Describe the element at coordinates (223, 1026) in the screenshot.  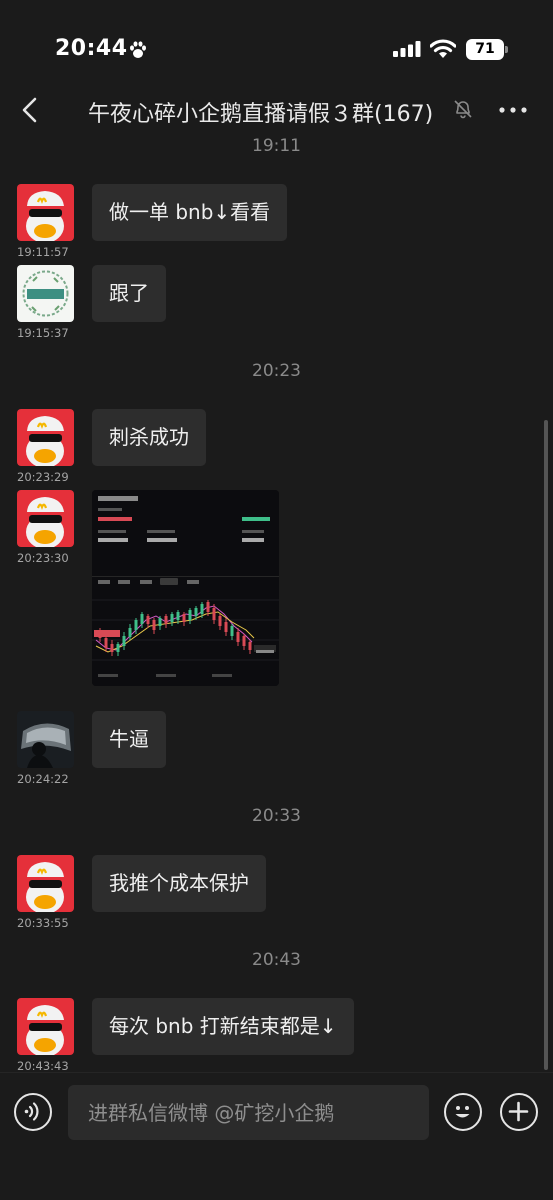
I see `message-bubble: 每次 bnb 打新结束都是↓` at that location.